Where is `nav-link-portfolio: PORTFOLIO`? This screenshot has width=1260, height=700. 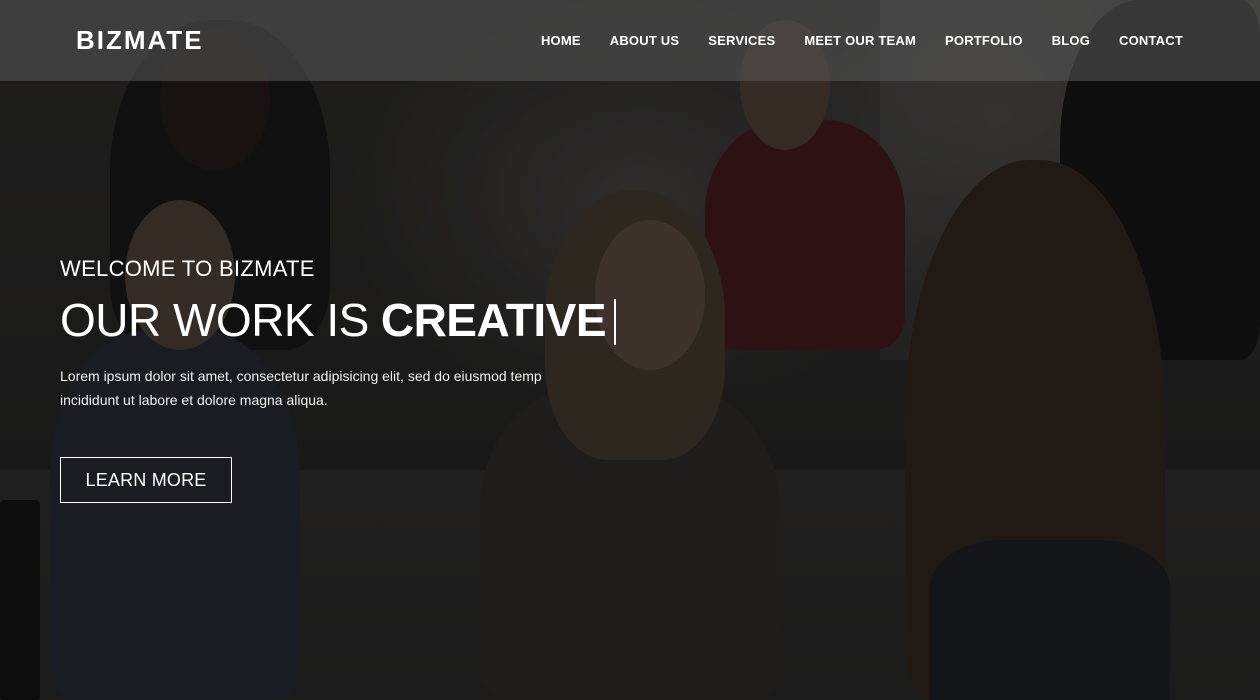
nav-link-portfolio: PORTFOLIO is located at coordinates (984, 40).